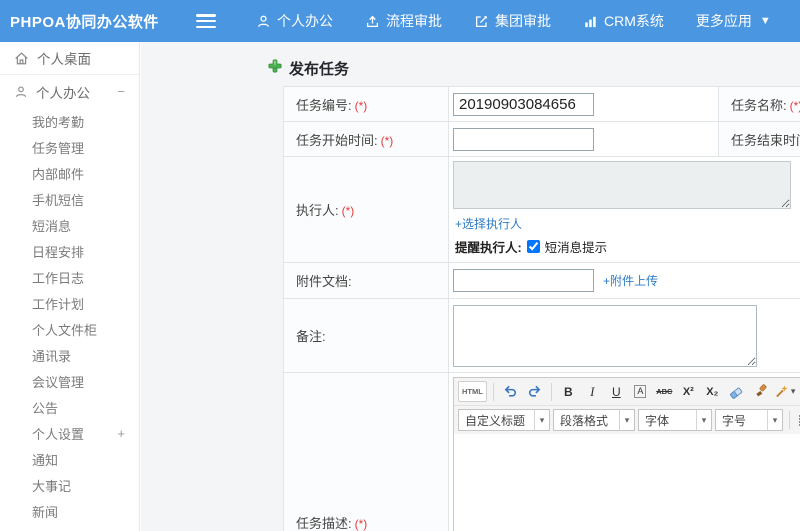  I want to click on sidebar-item-contacts: 通讯录, so click(69, 355).